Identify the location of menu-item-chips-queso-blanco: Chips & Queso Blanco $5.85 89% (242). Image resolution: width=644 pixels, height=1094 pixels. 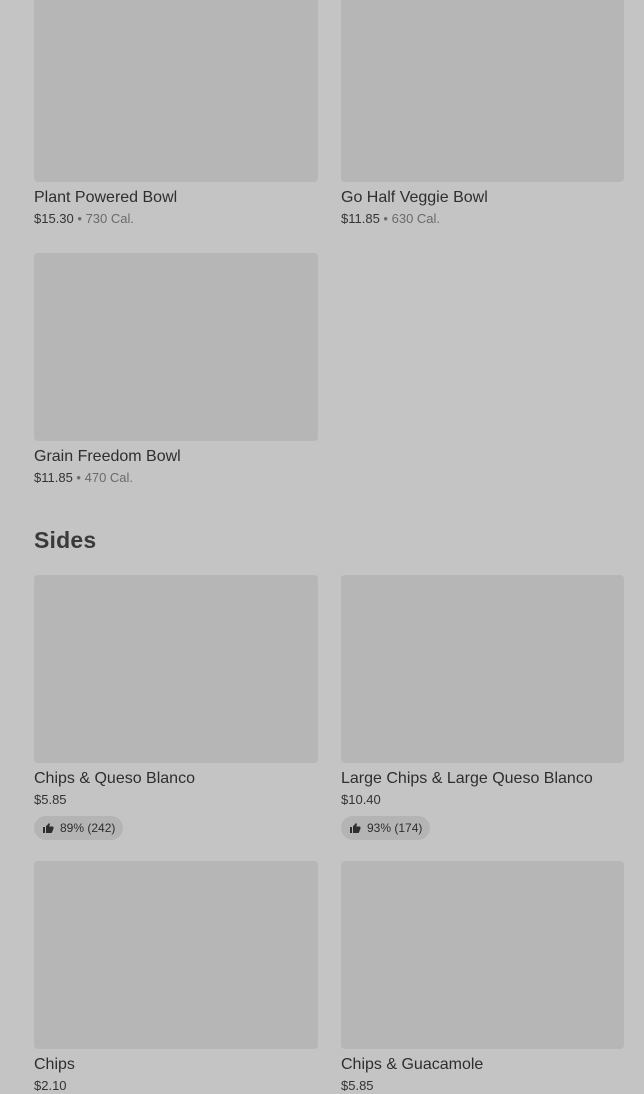
(176, 707).